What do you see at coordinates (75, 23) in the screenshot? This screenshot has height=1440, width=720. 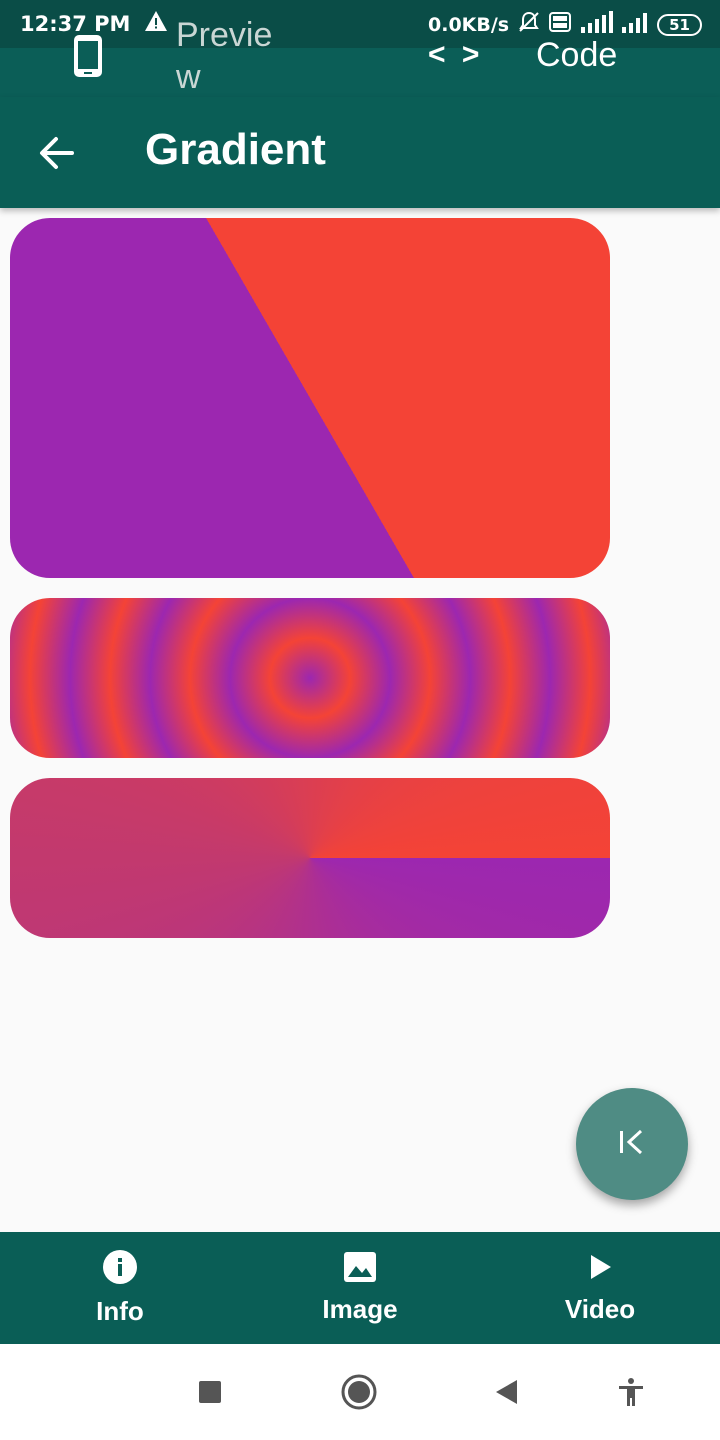 I see `status-time: 12:37 PM` at bounding box center [75, 23].